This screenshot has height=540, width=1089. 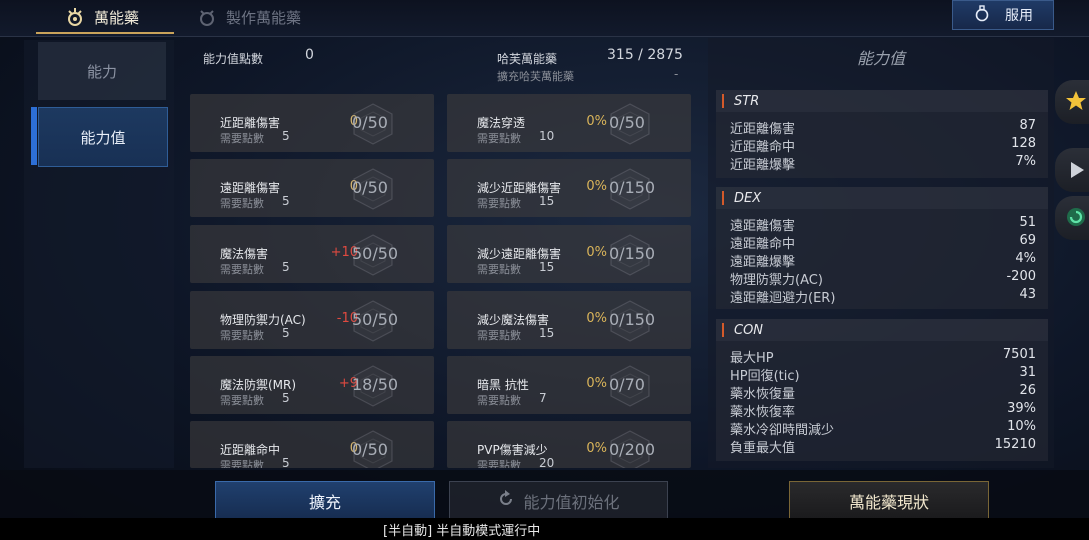 I want to click on section-name: STR, so click(x=747, y=101).